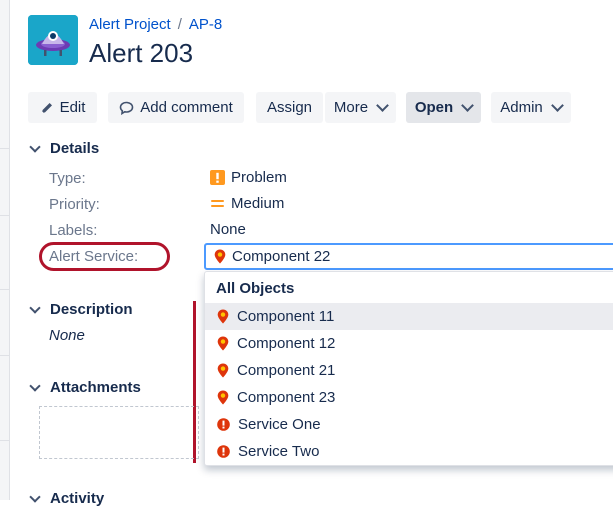 The image size is (613, 507). What do you see at coordinates (258, 203) in the screenshot?
I see `priority-value-text: Medium` at bounding box center [258, 203].